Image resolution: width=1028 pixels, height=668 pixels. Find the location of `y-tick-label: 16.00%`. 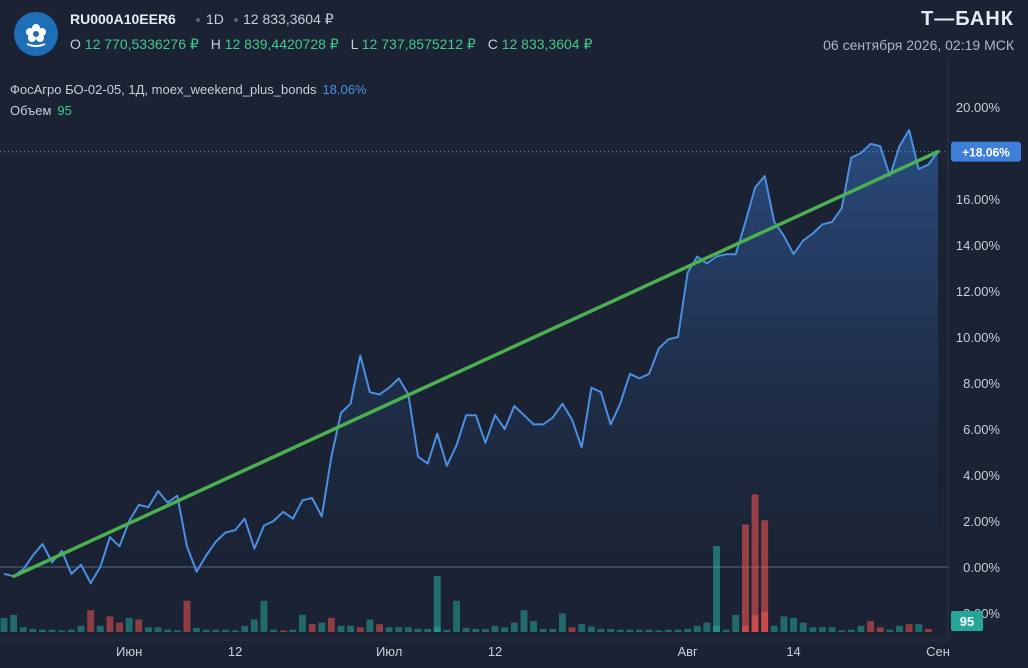

y-tick-label: 16.00% is located at coordinates (978, 199).